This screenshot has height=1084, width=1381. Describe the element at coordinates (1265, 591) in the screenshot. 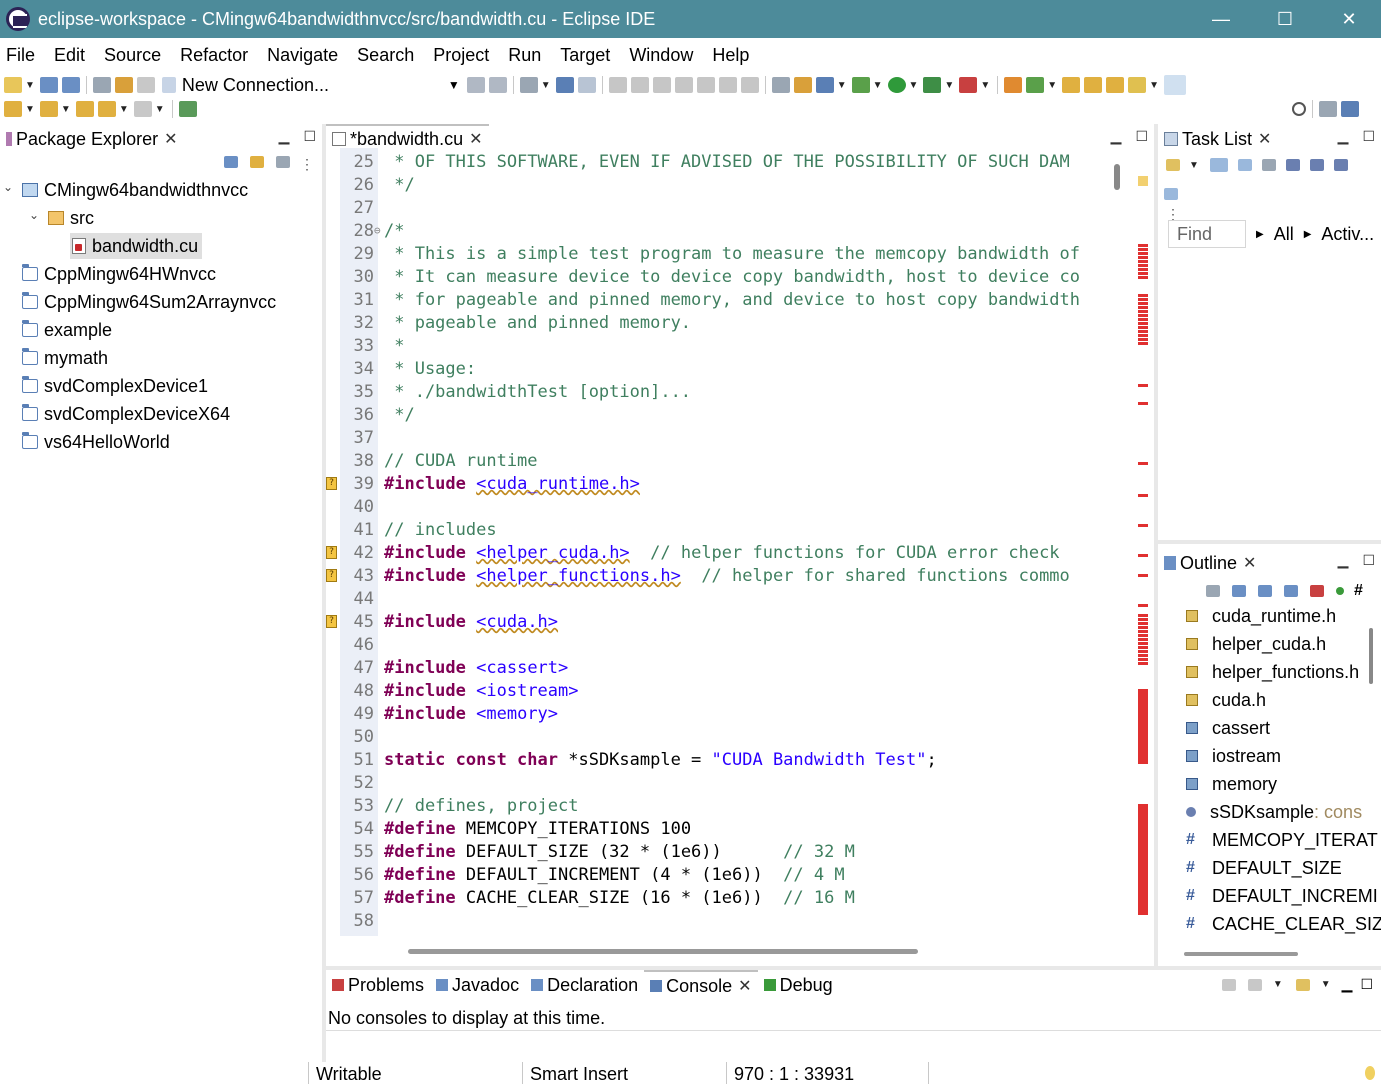

I see `sort-icon` at that location.